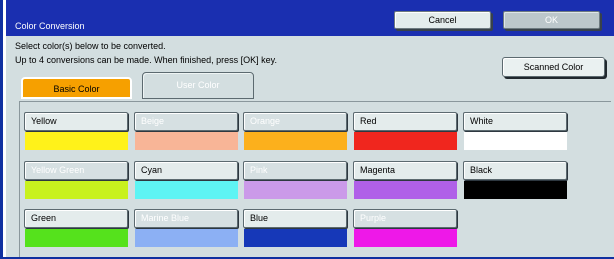 This screenshot has height=259, width=614. What do you see at coordinates (295, 170) in the screenshot?
I see `color-button-pink: Pink` at bounding box center [295, 170].